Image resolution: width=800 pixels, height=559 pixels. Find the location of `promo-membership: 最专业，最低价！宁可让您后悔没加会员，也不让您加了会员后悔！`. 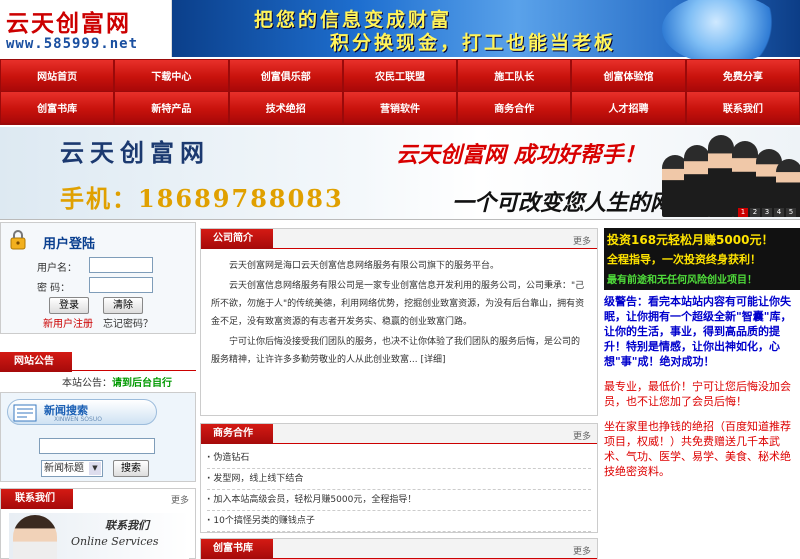

promo-membership: 最专业，最低价！宁可让您后悔没加会员，也不让您加了会员后悔！ is located at coordinates (697, 394).